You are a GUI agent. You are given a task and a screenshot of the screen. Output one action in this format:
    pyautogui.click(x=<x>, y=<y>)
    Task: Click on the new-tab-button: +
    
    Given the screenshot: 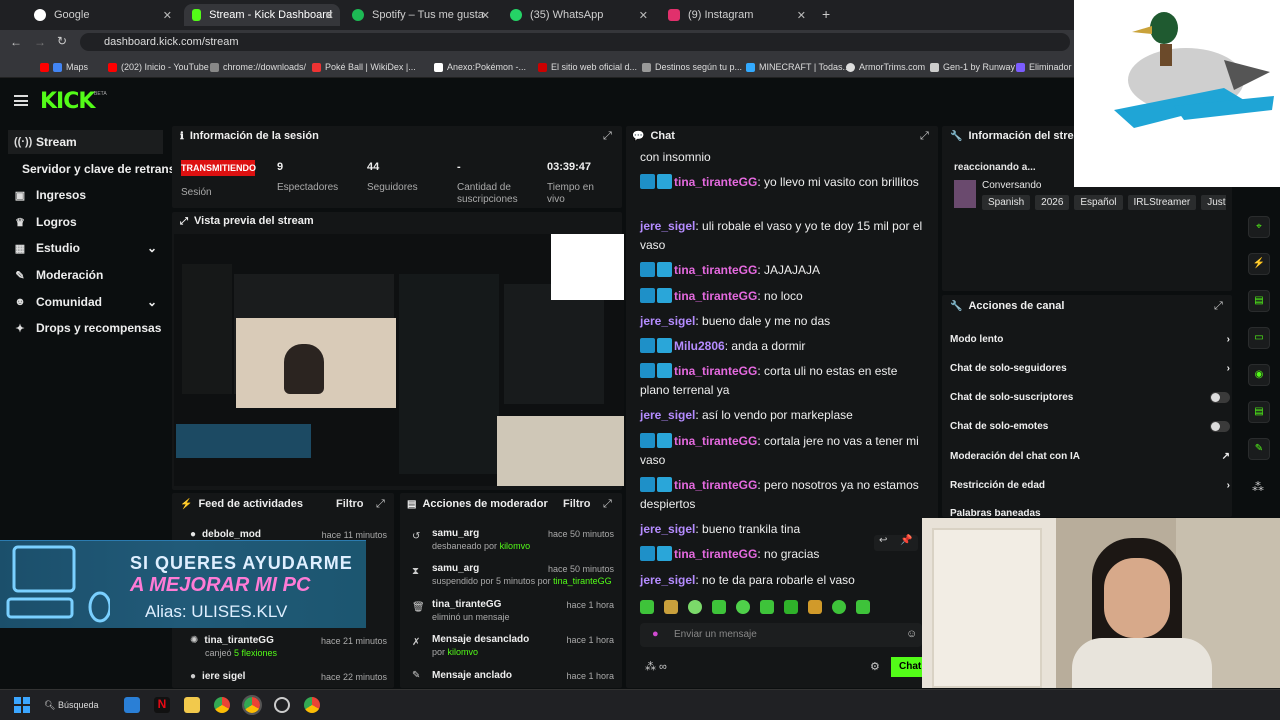 What is the action you would take?
    pyautogui.click(x=826, y=14)
    